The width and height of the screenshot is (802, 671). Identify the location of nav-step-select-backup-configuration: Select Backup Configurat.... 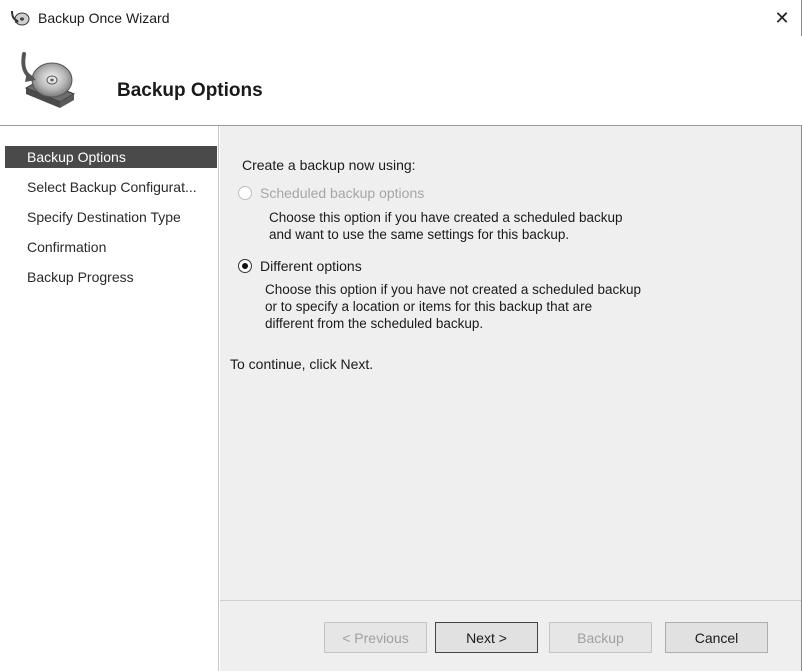
(111, 187).